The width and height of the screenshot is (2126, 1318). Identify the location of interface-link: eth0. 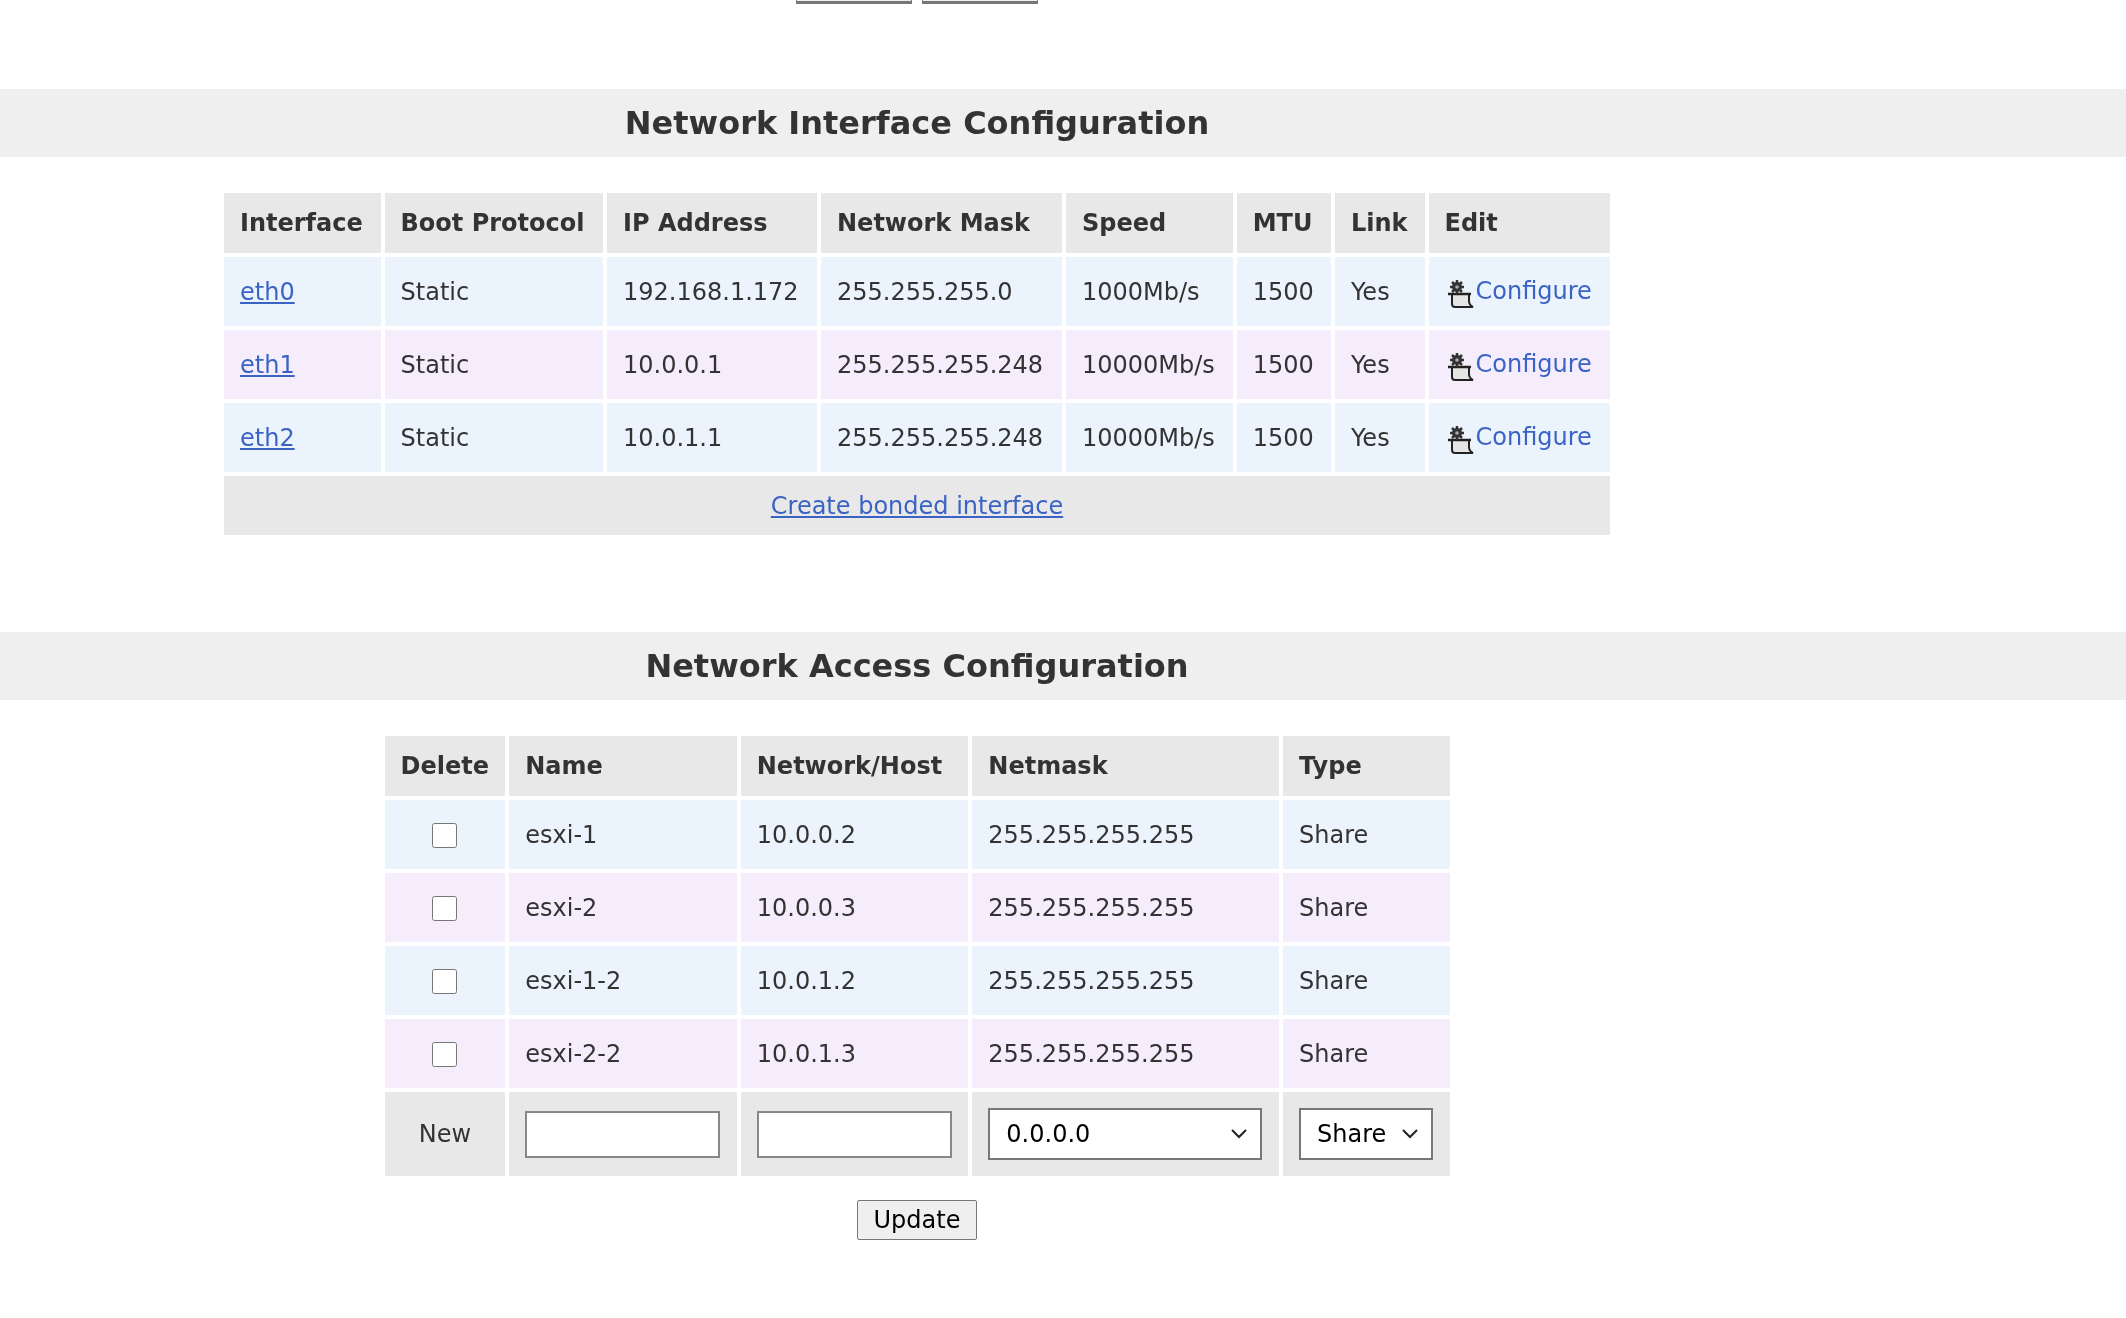
(267, 291).